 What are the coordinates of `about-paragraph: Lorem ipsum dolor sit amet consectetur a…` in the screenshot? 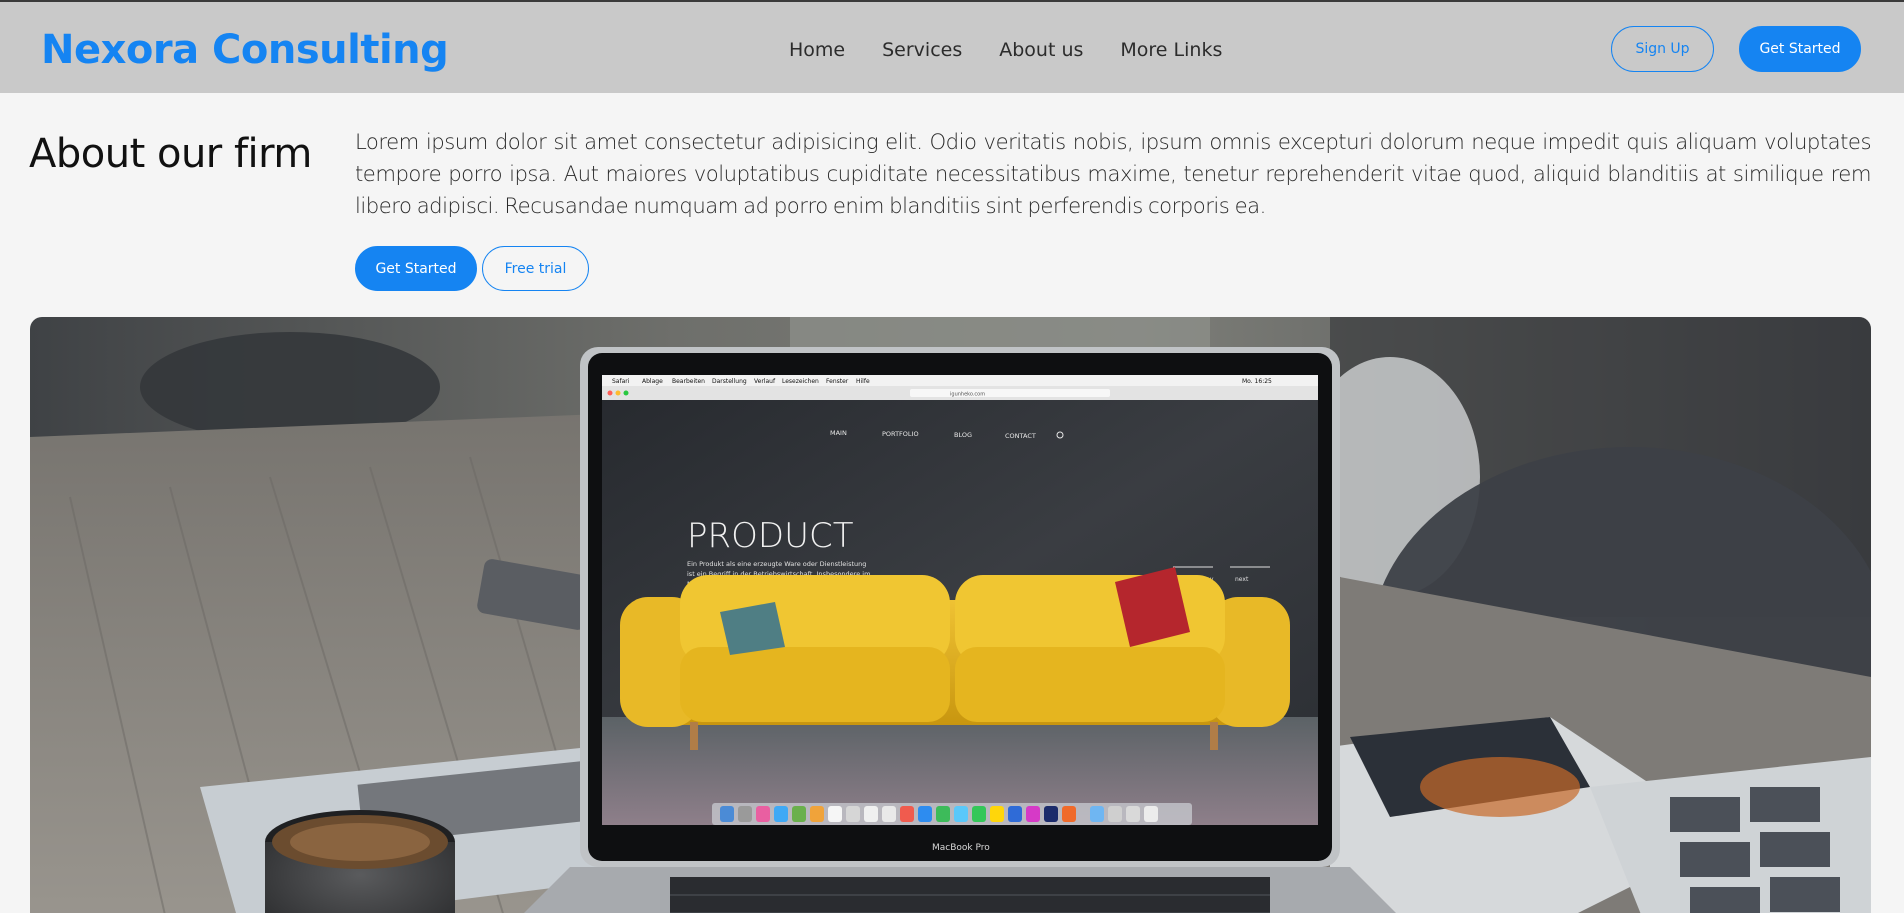 It's located at (1113, 173).